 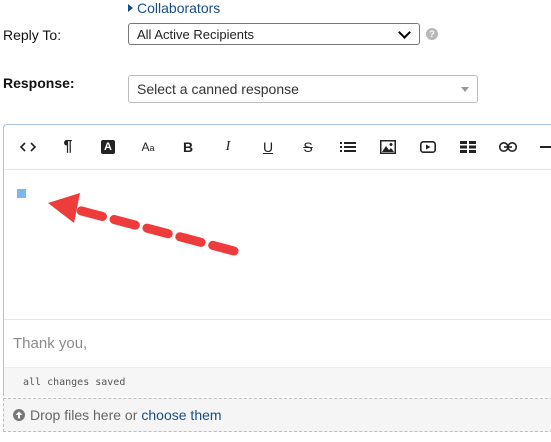 What do you see at coordinates (432, 34) in the screenshot?
I see `help-icon: ?` at bounding box center [432, 34].